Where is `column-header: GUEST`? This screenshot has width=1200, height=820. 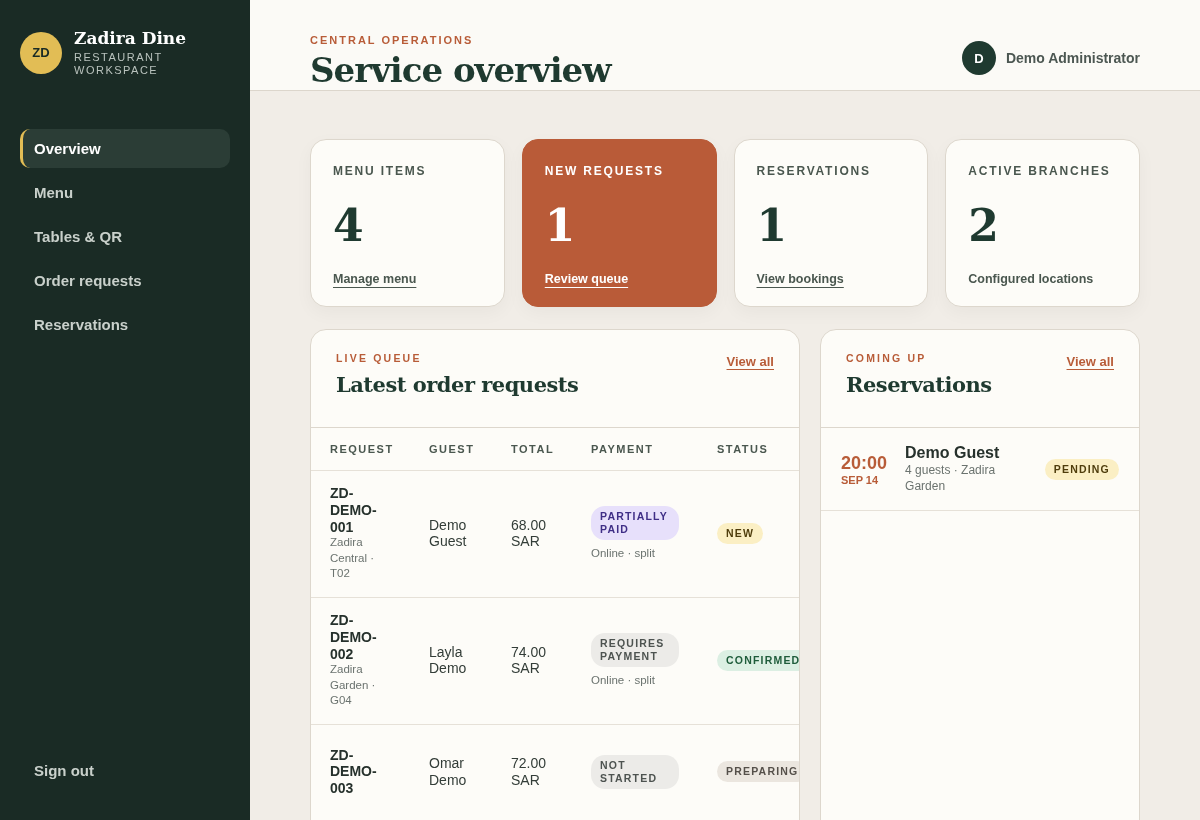 column-header: GUEST is located at coordinates (470, 449).